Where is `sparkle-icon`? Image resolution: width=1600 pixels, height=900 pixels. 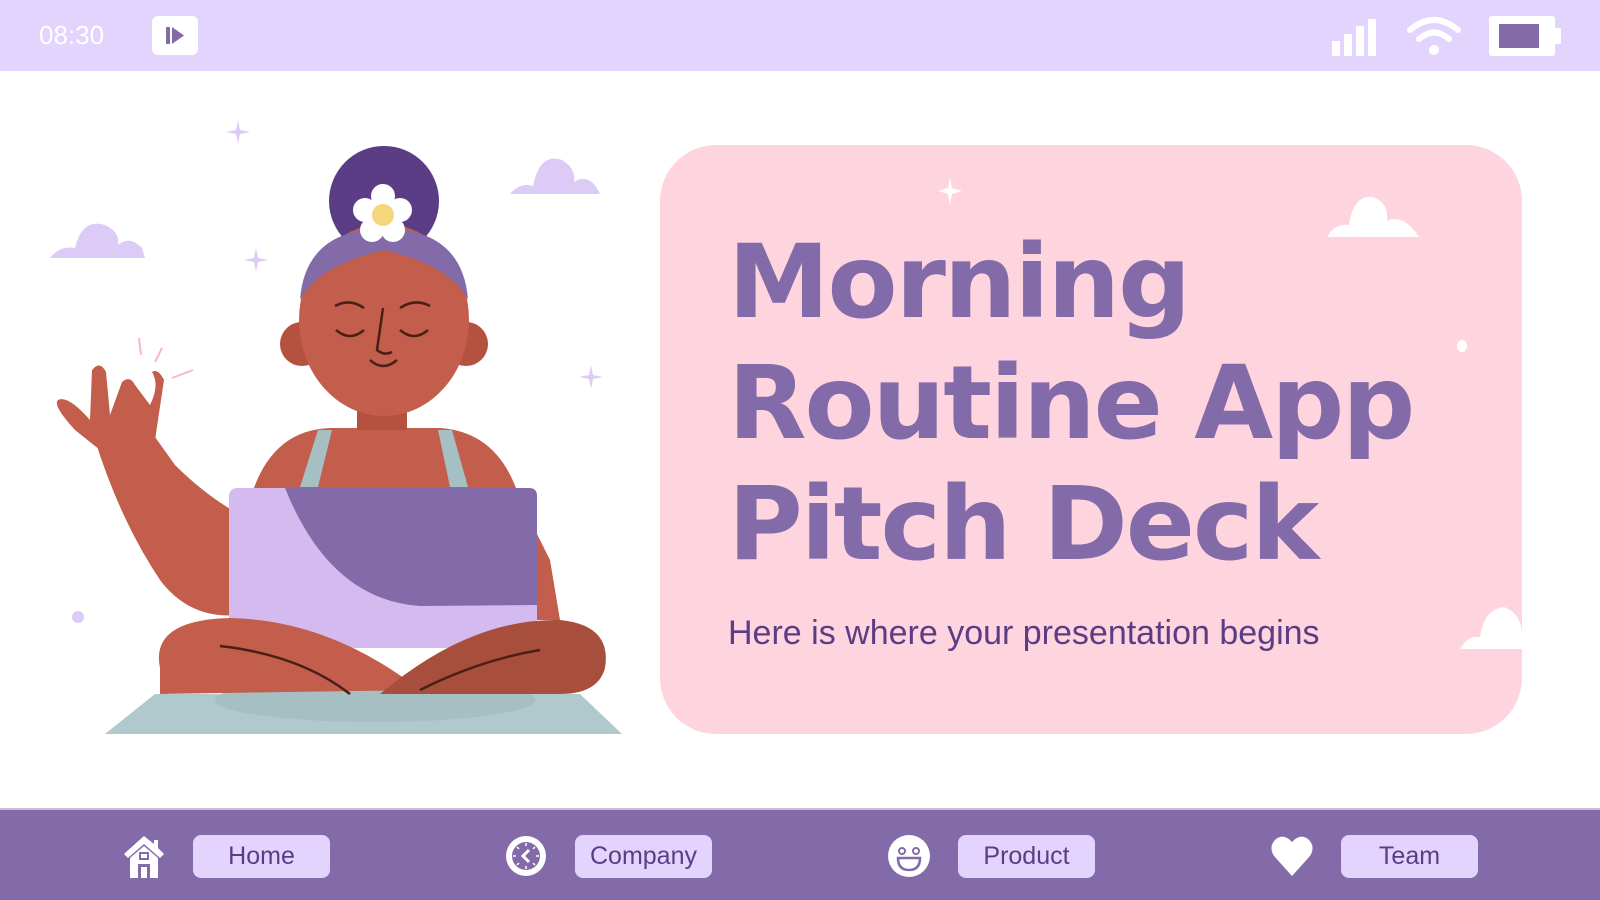 sparkle-icon is located at coordinates (950, 191).